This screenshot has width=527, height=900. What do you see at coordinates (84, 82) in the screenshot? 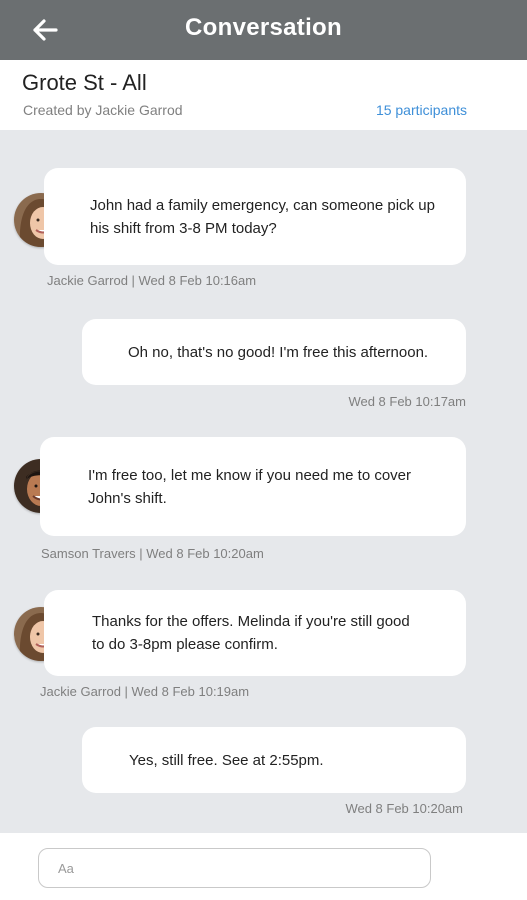
I see `conversation-title: Grote St - All` at bounding box center [84, 82].